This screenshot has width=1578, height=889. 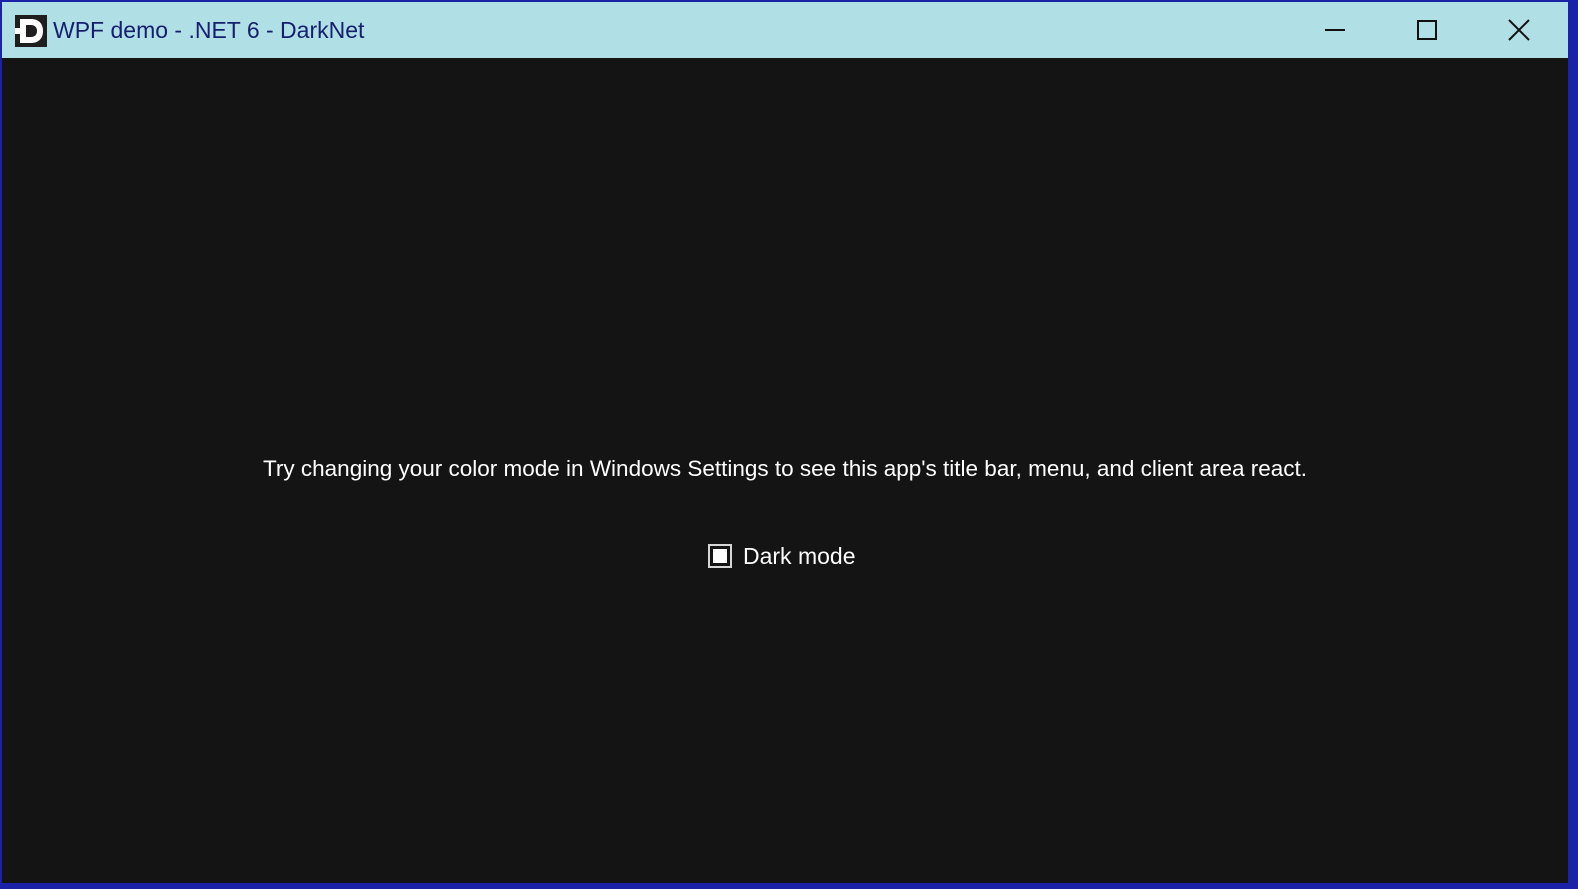 I want to click on title-bar: WPF demo - .NET 6 - DarkNet, so click(x=785, y=30).